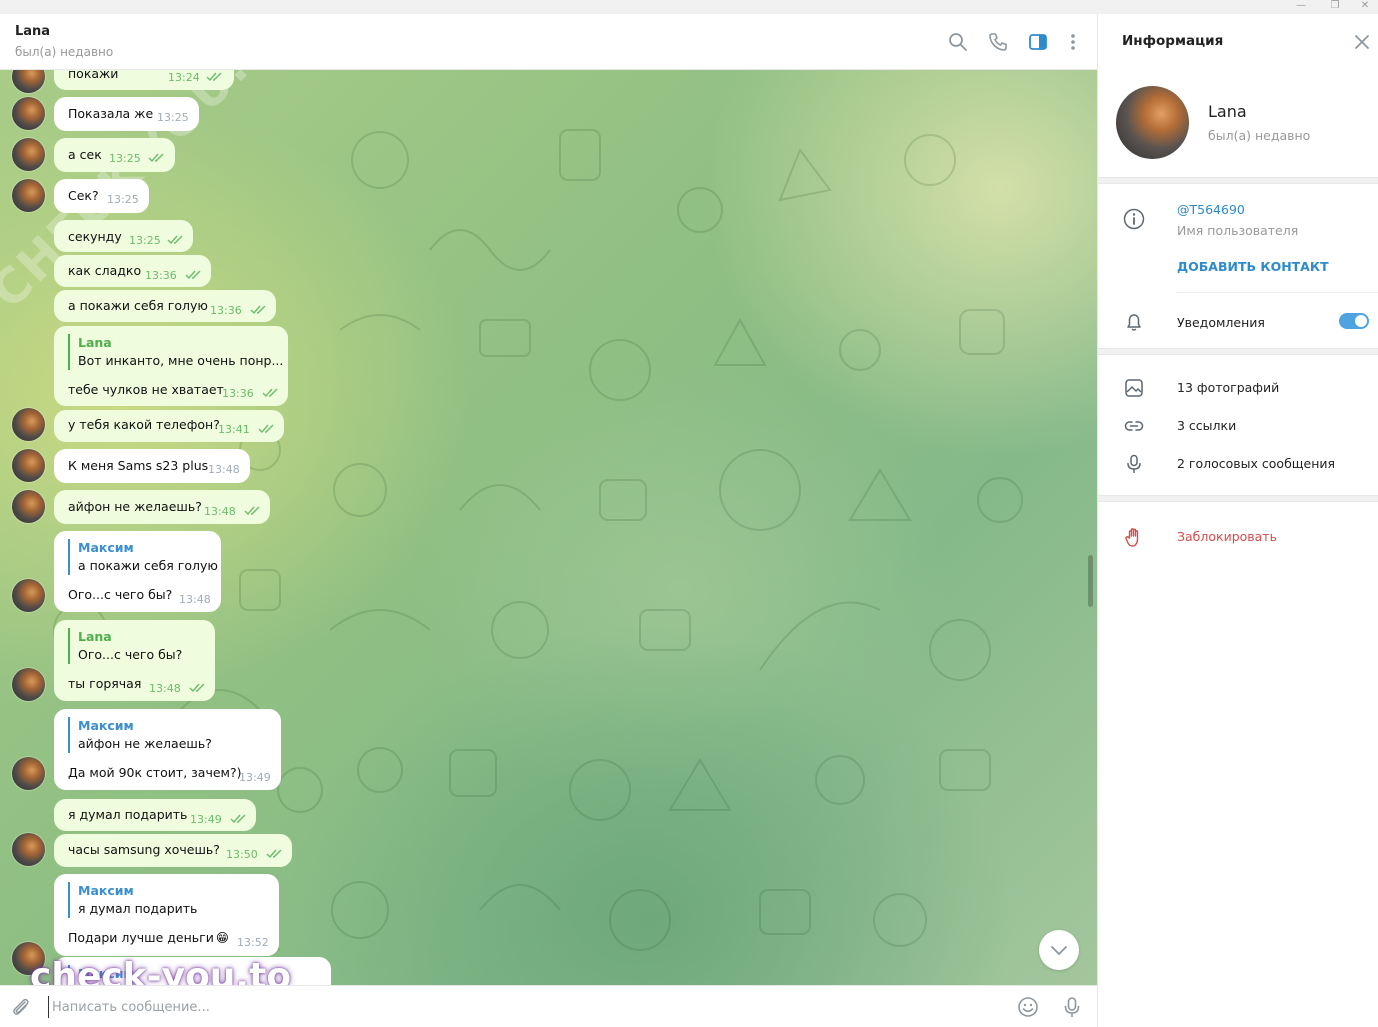 The image size is (1378, 1027). What do you see at coordinates (1134, 464) in the screenshot?
I see `voice-icon` at bounding box center [1134, 464].